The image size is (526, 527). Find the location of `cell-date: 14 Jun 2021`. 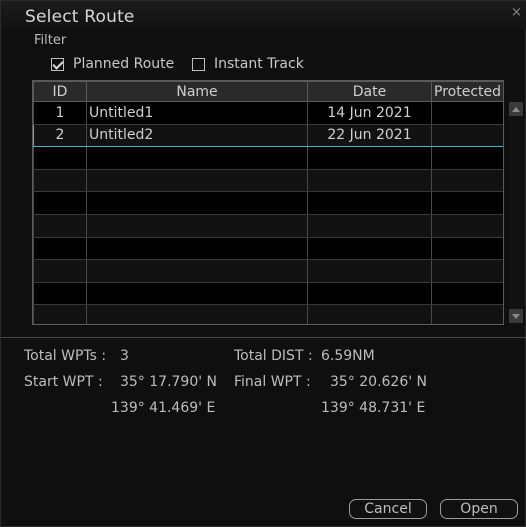

cell-date: 14 Jun 2021 is located at coordinates (369, 113).